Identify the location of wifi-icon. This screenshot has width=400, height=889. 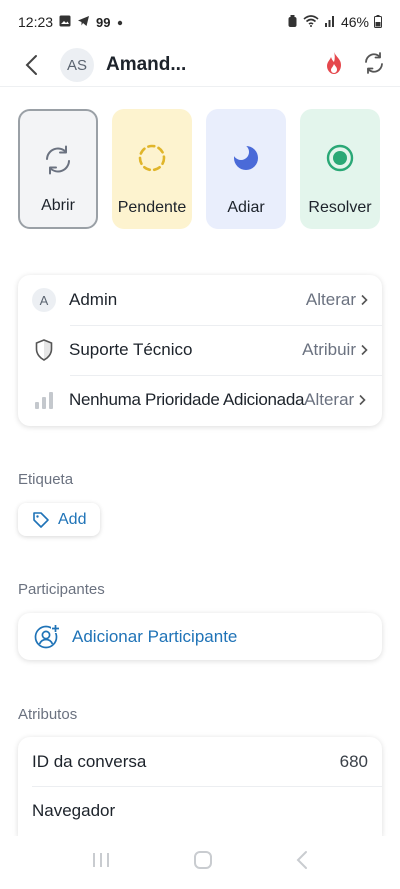
(311, 22).